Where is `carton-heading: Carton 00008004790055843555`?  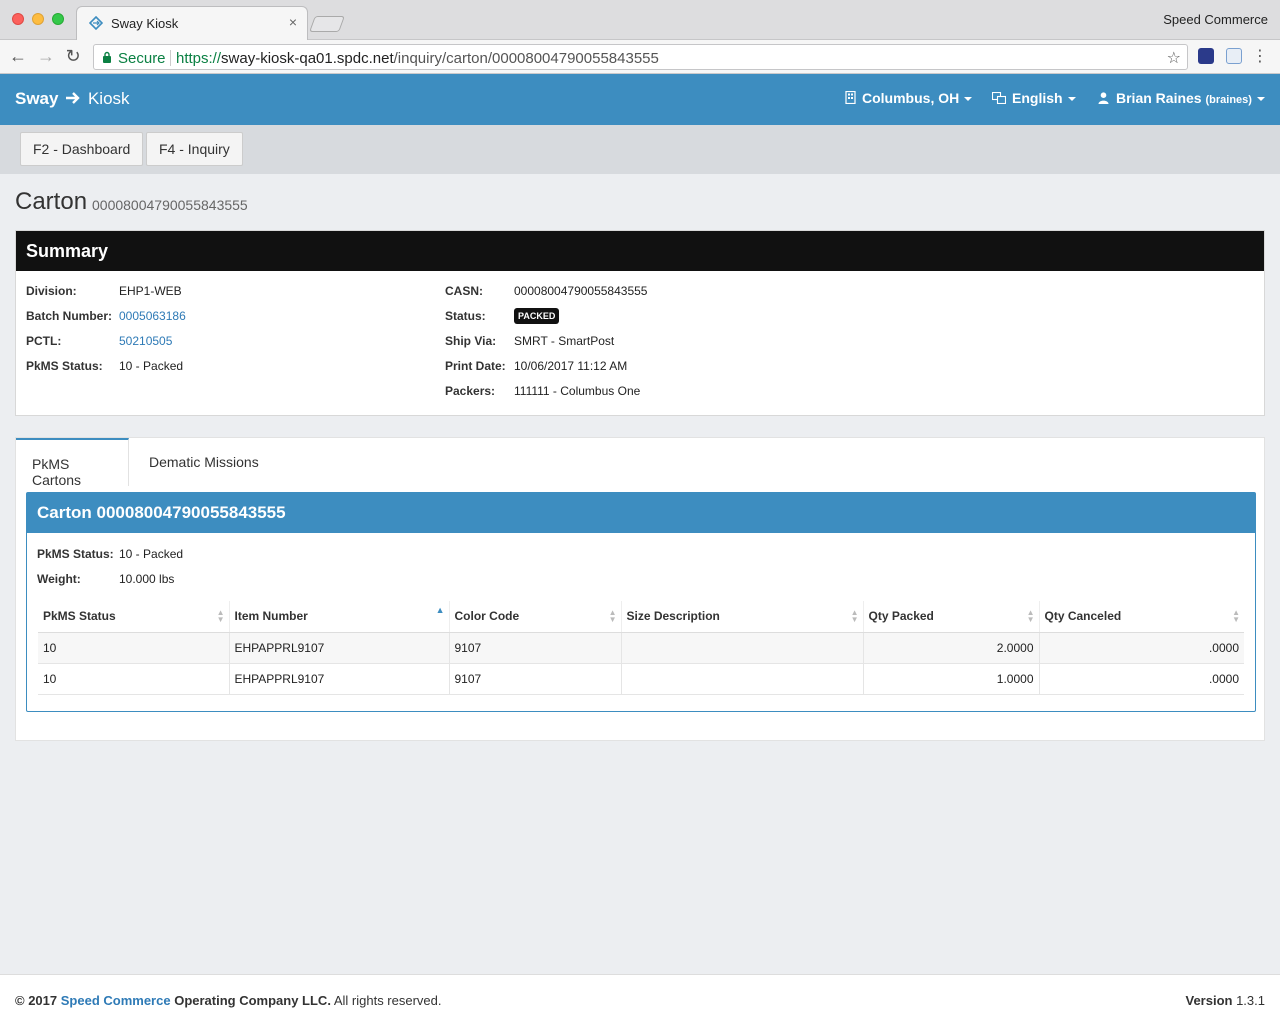 carton-heading: Carton 00008004790055843555 is located at coordinates (641, 513).